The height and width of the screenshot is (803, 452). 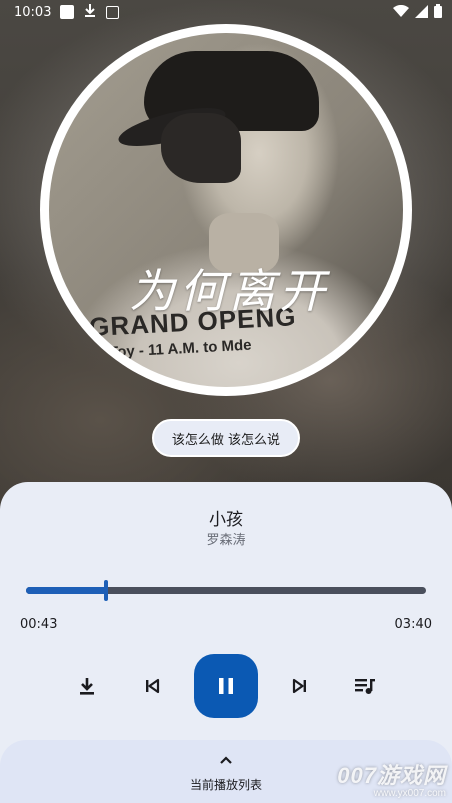 What do you see at coordinates (226, 13) in the screenshot?
I see `status-bar: 10:03` at bounding box center [226, 13].